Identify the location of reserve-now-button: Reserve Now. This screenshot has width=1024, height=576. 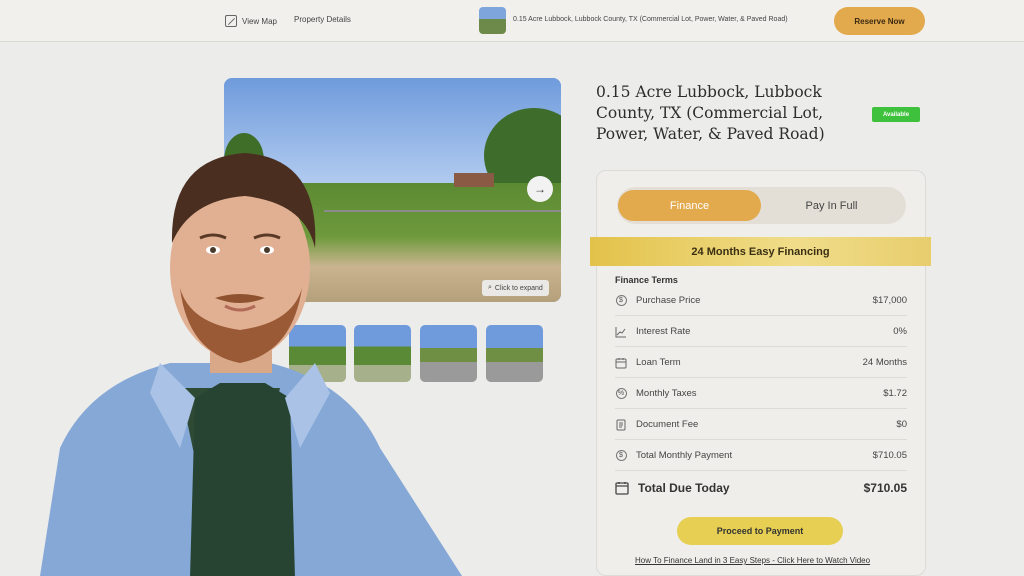
(879, 21).